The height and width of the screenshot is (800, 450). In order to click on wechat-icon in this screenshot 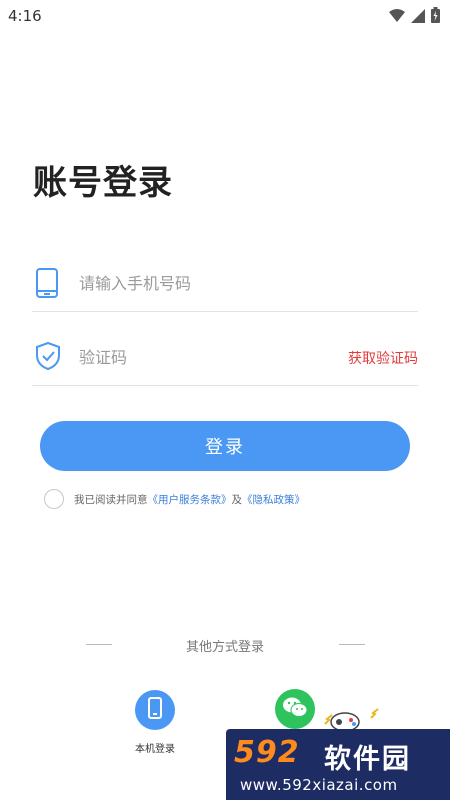, I will do `click(295, 709)`.